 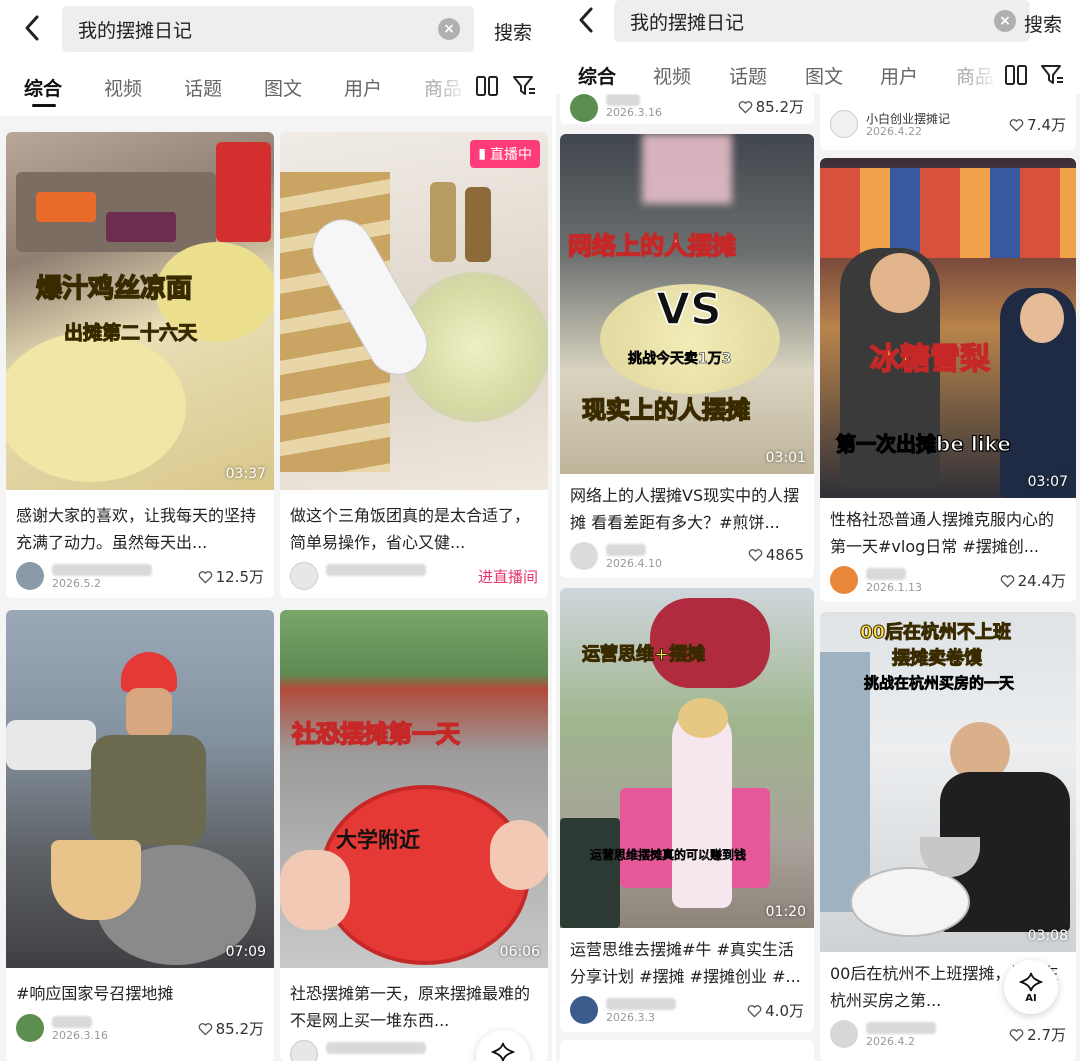 I want to click on video-thumbnail: ▮ 直播中, so click(x=414, y=311).